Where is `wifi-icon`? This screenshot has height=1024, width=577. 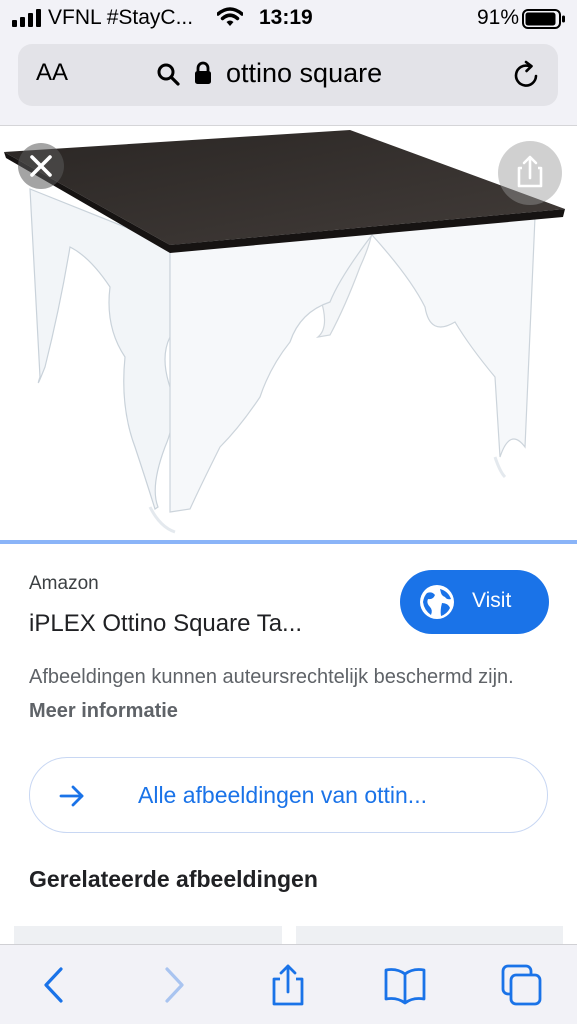
wifi-icon is located at coordinates (230, 16).